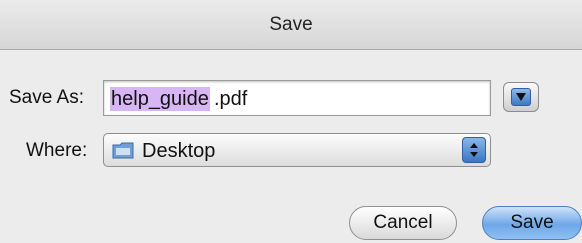 The image size is (582, 243). What do you see at coordinates (160, 99) in the screenshot?
I see `filename-selected-text: help_guide` at bounding box center [160, 99].